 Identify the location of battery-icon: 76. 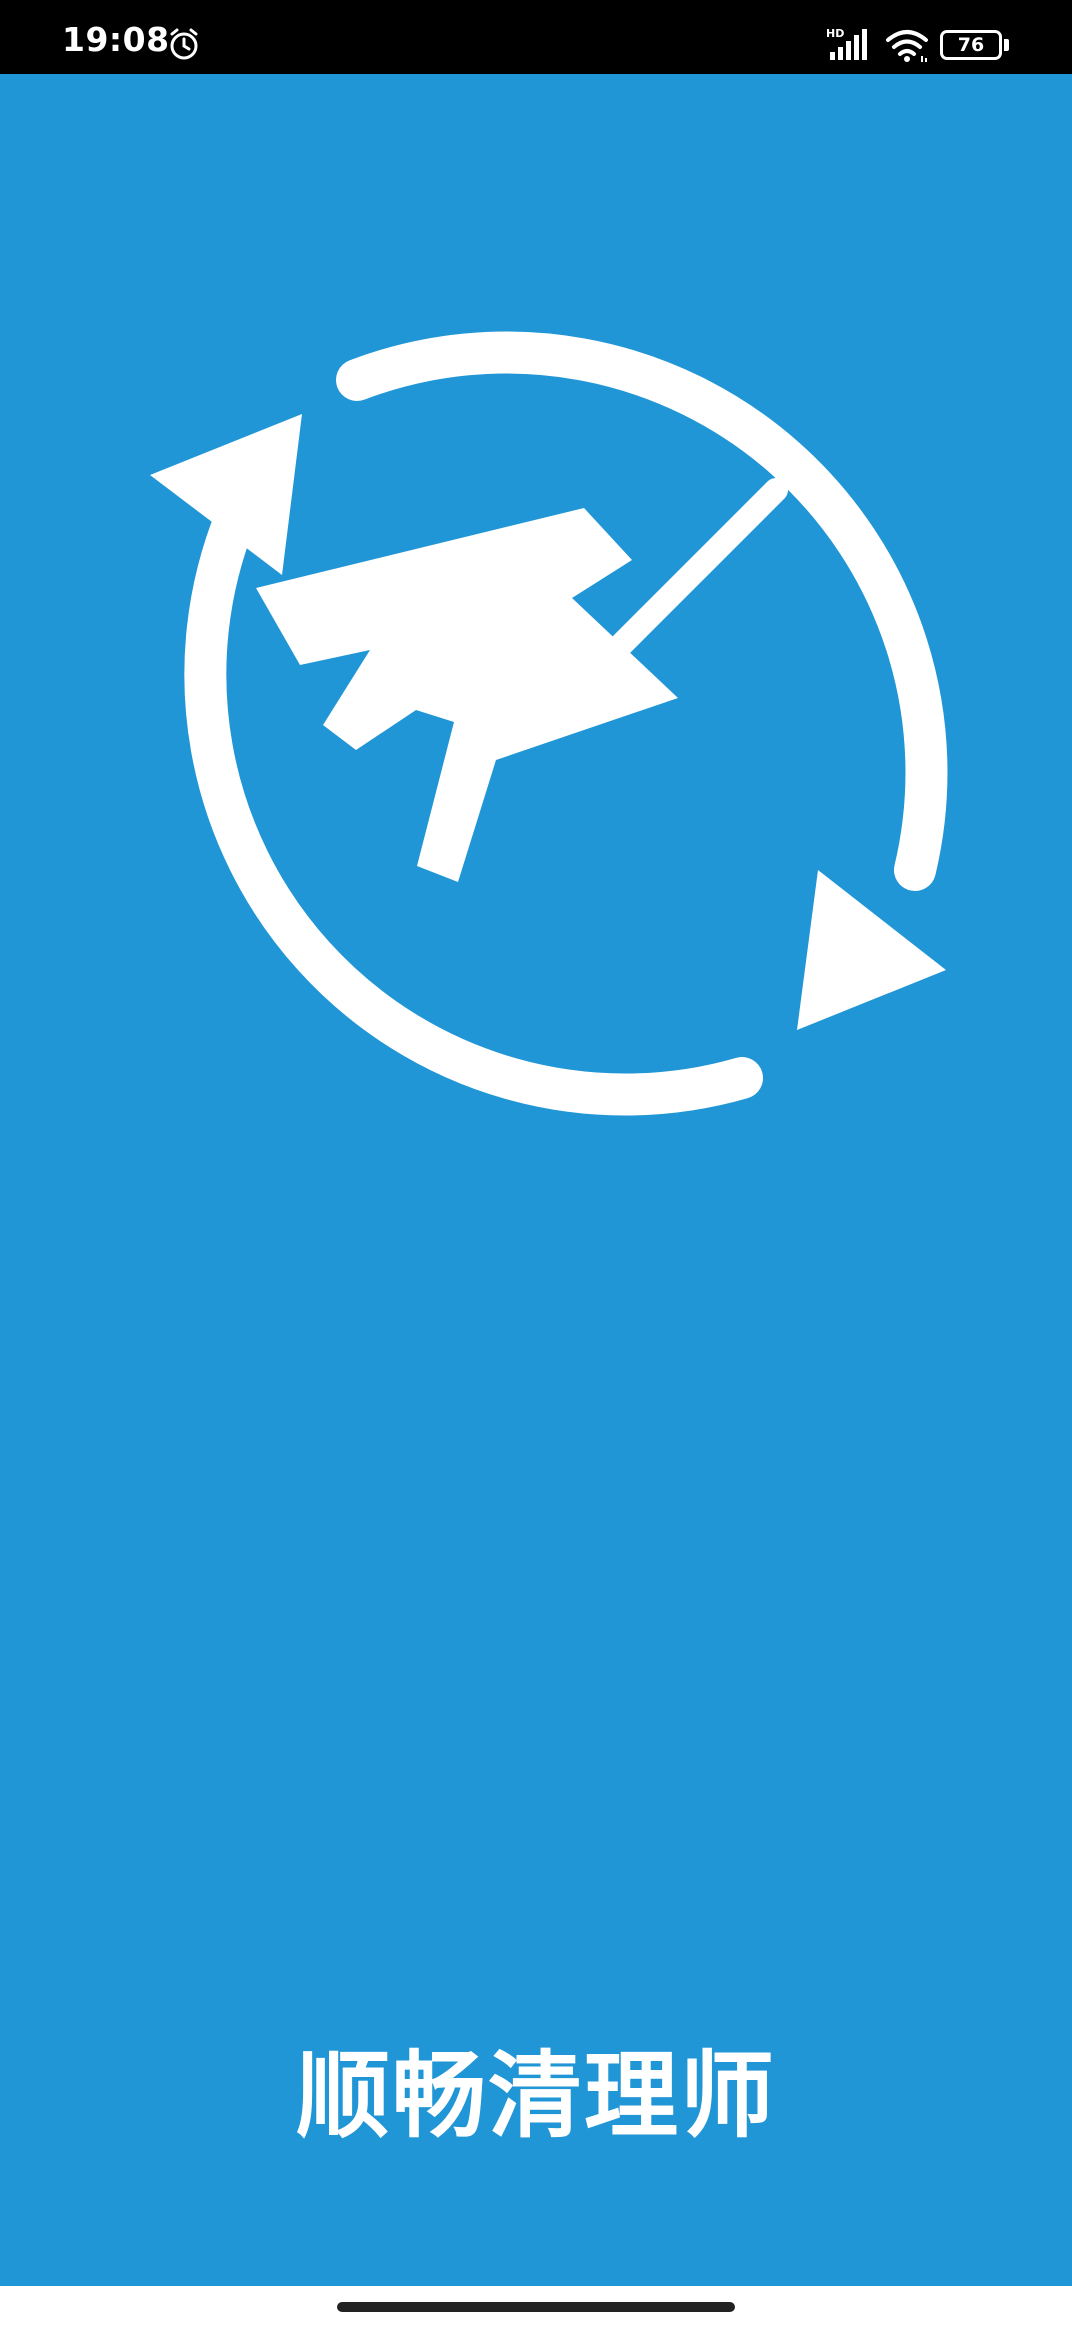
(976, 46).